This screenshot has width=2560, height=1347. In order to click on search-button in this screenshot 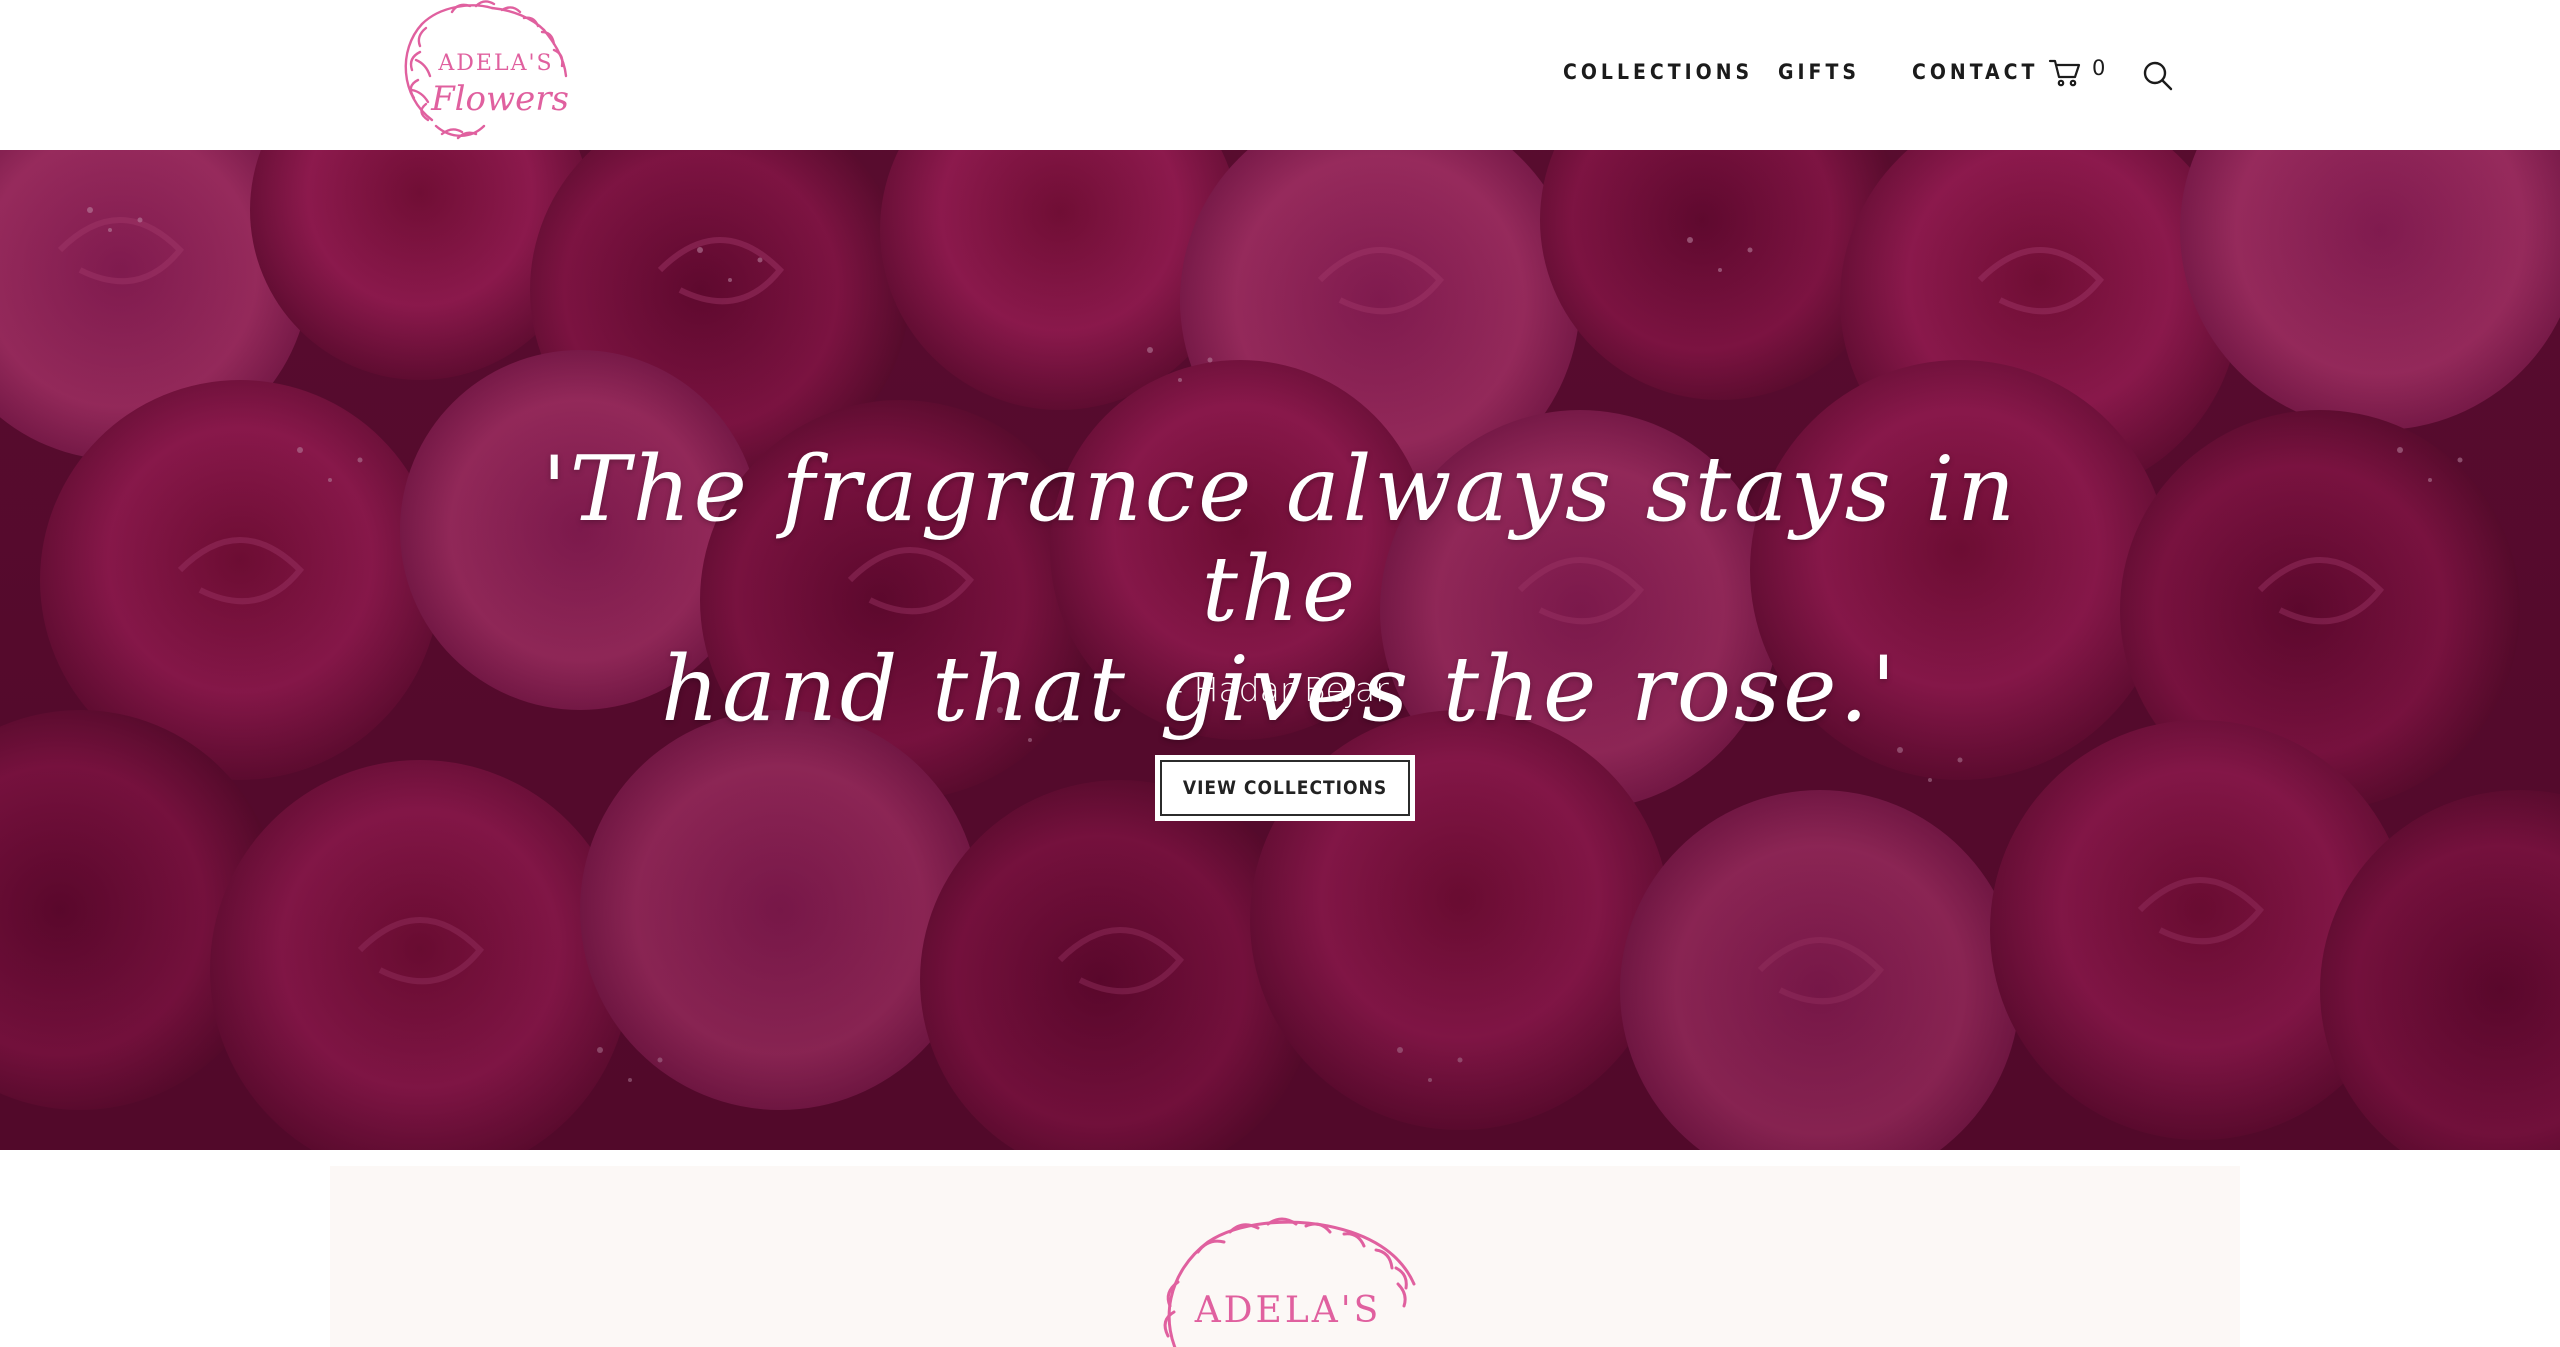, I will do `click(2158, 76)`.